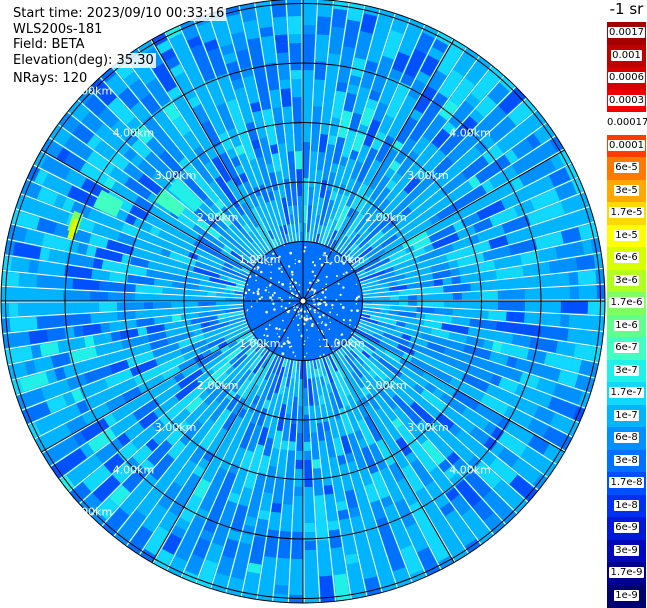  I want to click on radar-origin, so click(303, 301).